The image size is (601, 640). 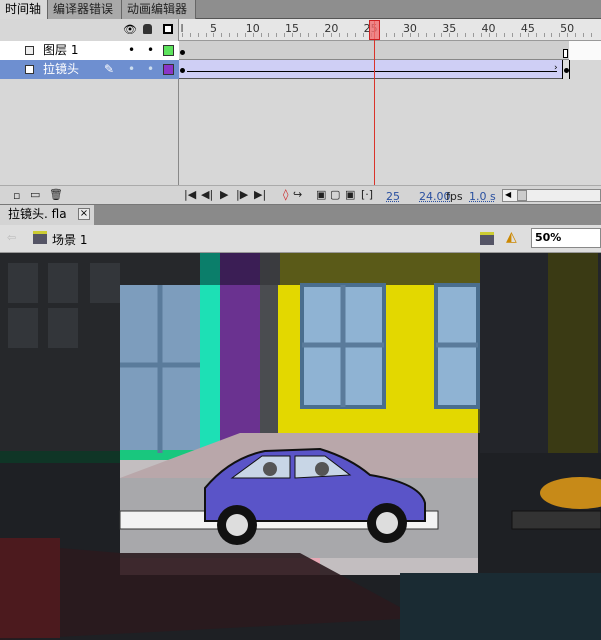 I want to click on layer-row-selected: 拉镜头 ✎ • •, so click(x=89, y=69).